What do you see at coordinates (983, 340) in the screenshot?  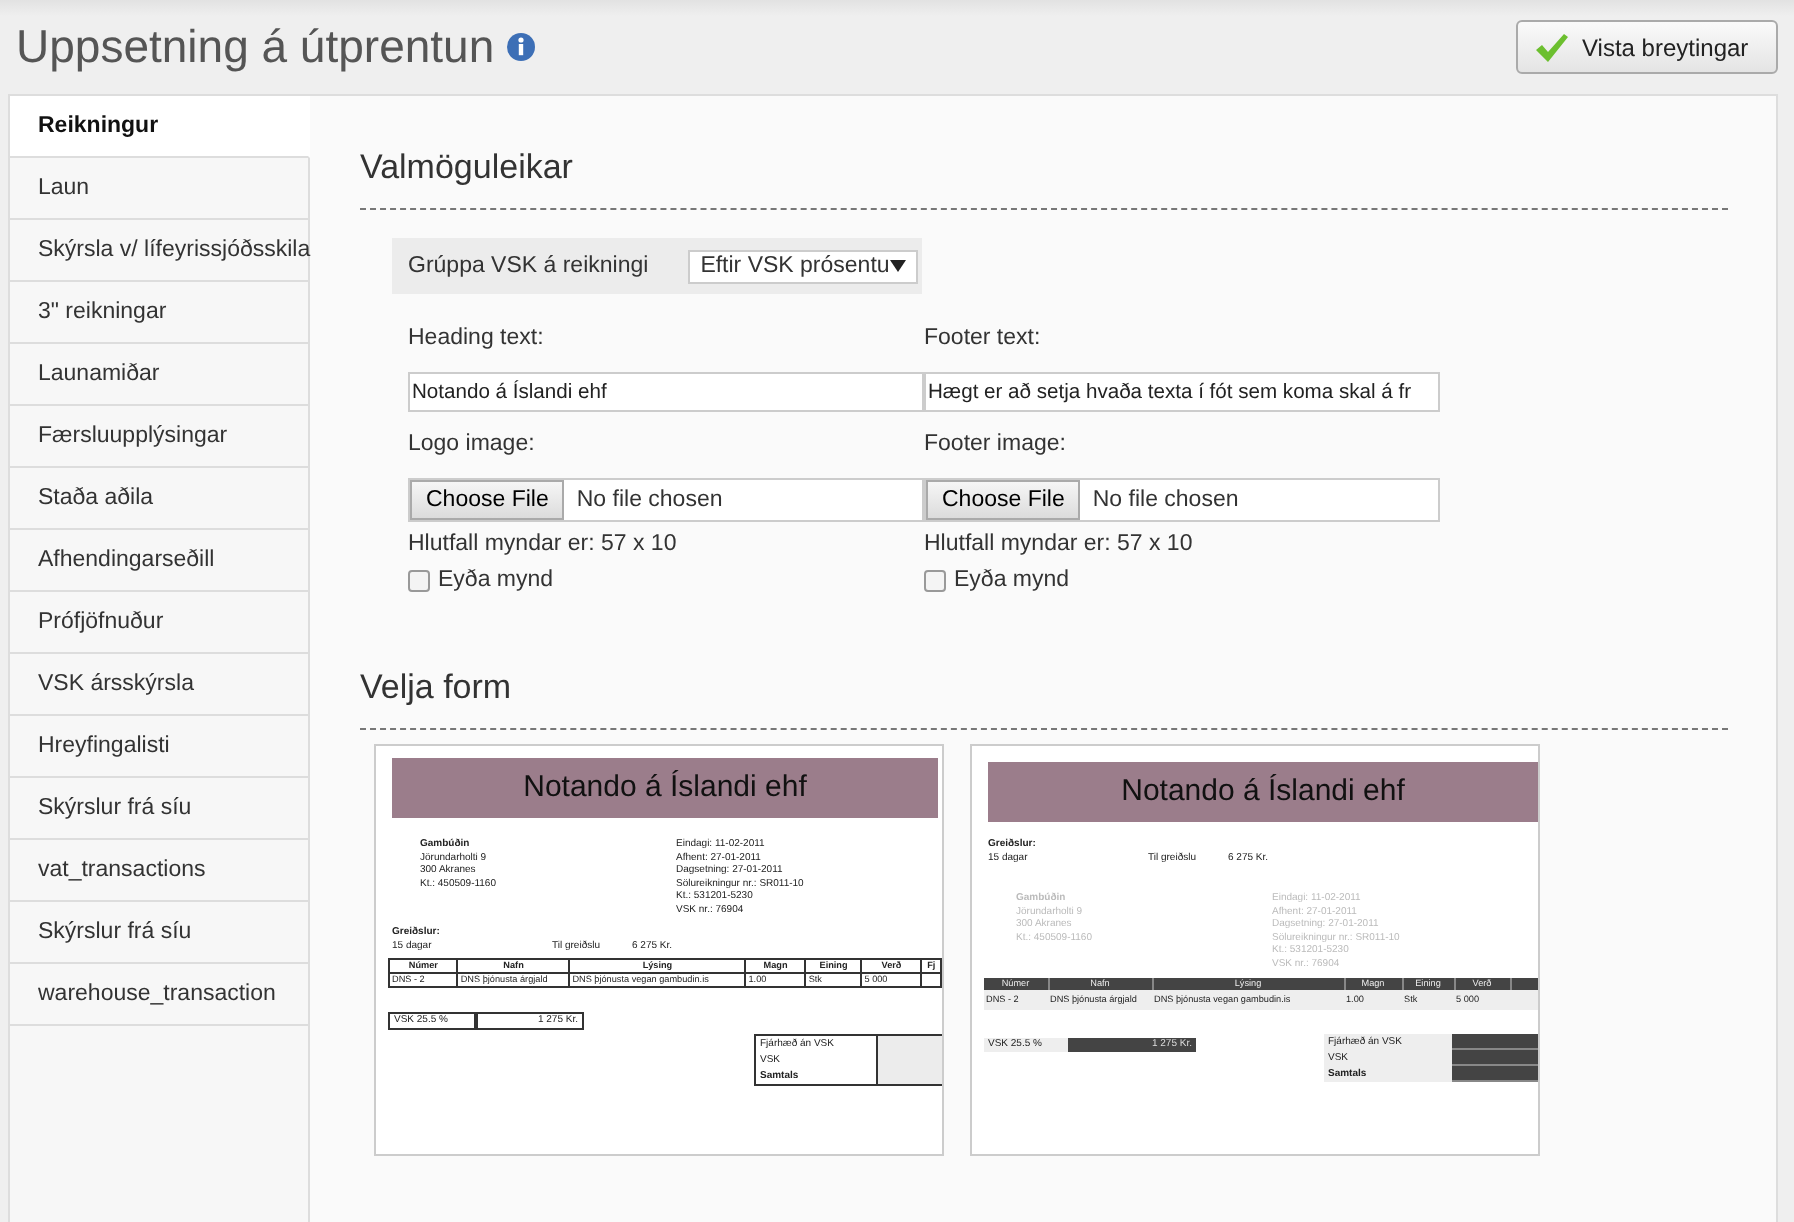 I see `field-label: Footer text:` at bounding box center [983, 340].